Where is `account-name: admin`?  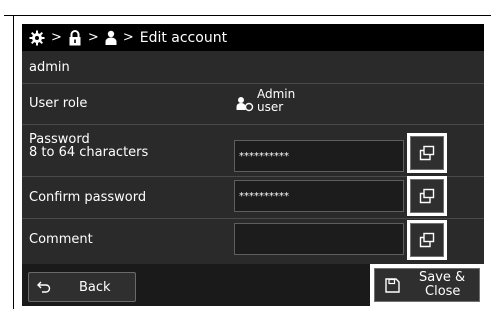
account-name: admin is located at coordinates (49, 67).